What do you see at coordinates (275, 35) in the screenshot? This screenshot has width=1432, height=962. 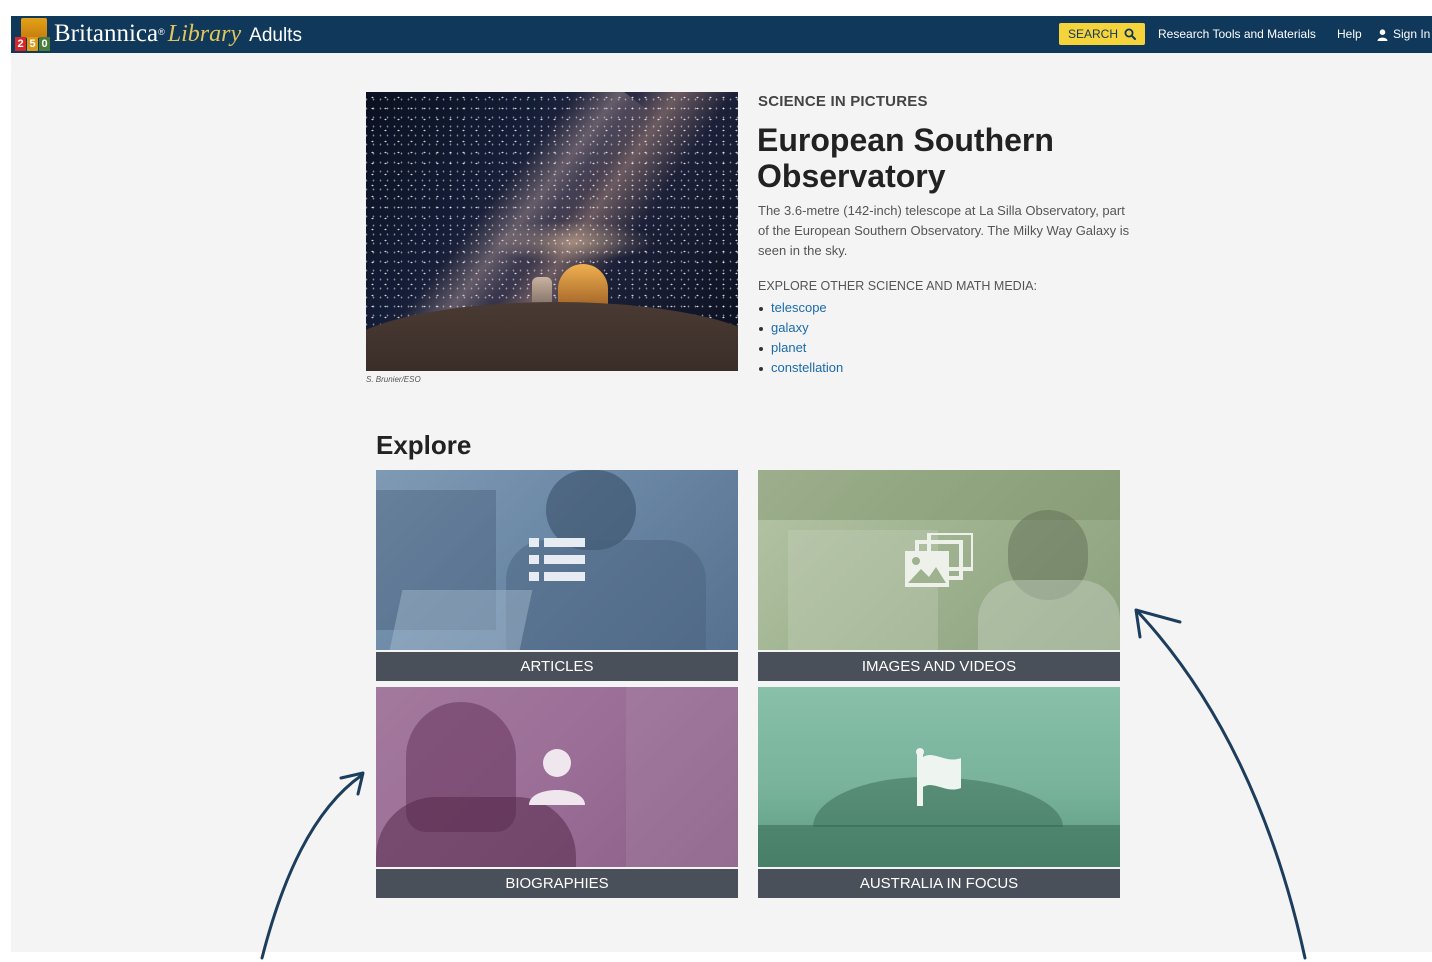 I see `brand-audience: Adults` at bounding box center [275, 35].